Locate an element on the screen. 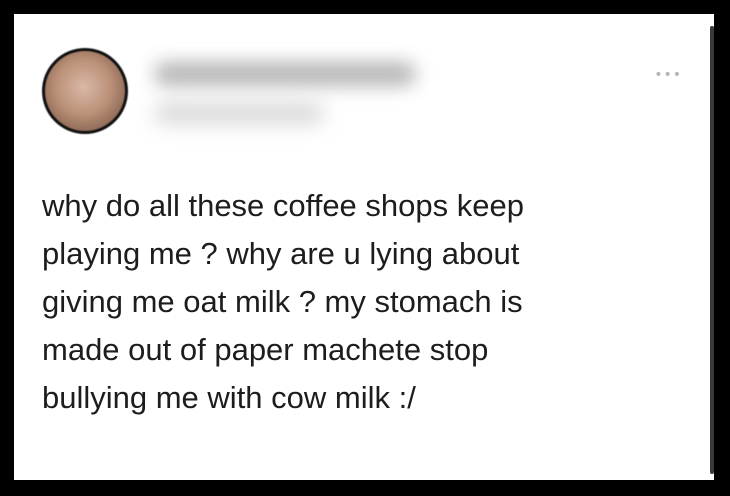  scrollbar is located at coordinates (712, 250).